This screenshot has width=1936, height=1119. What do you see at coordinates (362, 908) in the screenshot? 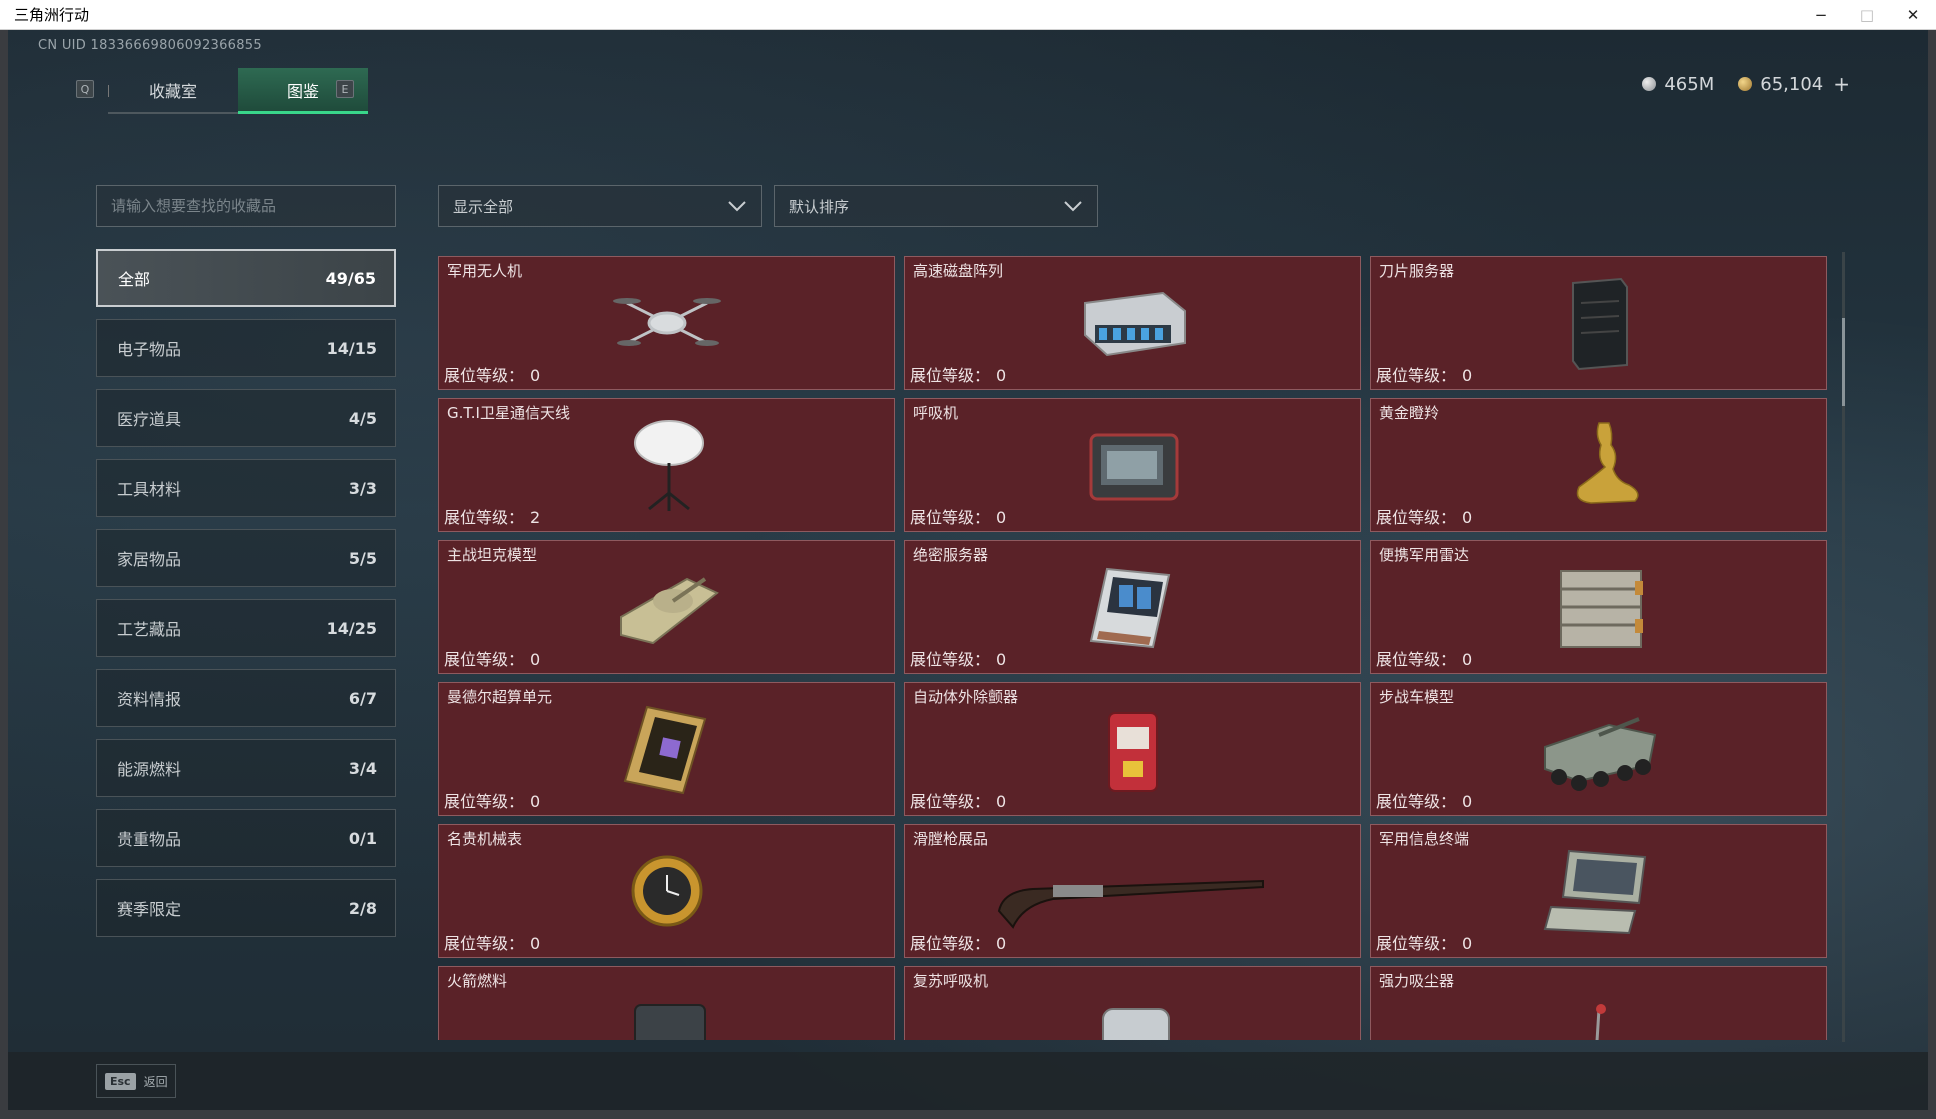
I see `category-count: 2/8` at bounding box center [362, 908].